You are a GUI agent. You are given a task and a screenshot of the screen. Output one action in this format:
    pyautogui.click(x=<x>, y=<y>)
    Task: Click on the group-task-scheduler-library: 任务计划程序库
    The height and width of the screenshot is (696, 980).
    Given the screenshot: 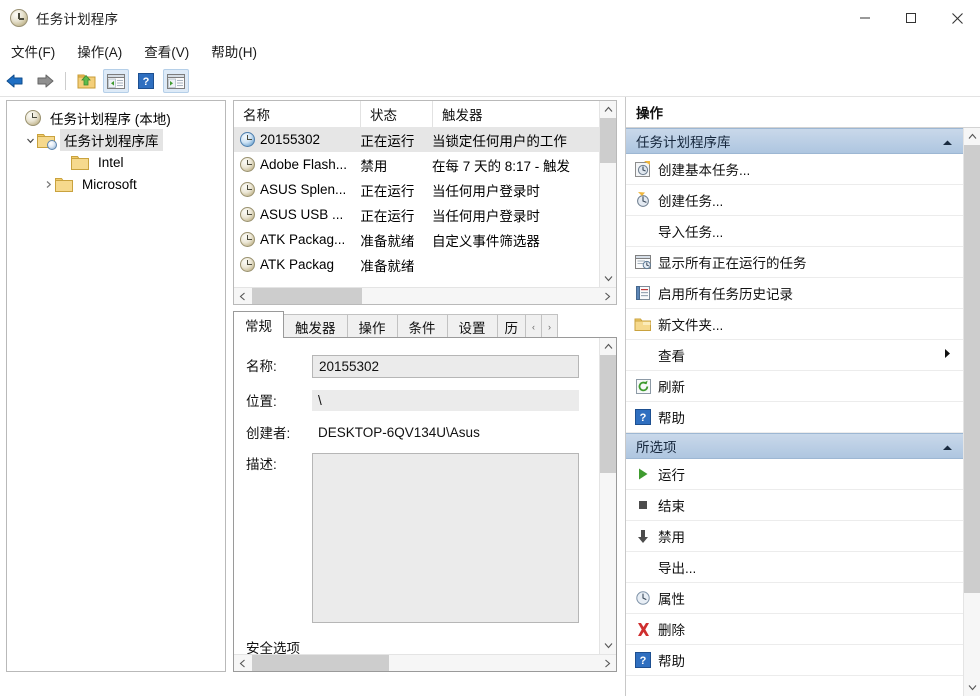 What is the action you would take?
    pyautogui.click(x=794, y=141)
    